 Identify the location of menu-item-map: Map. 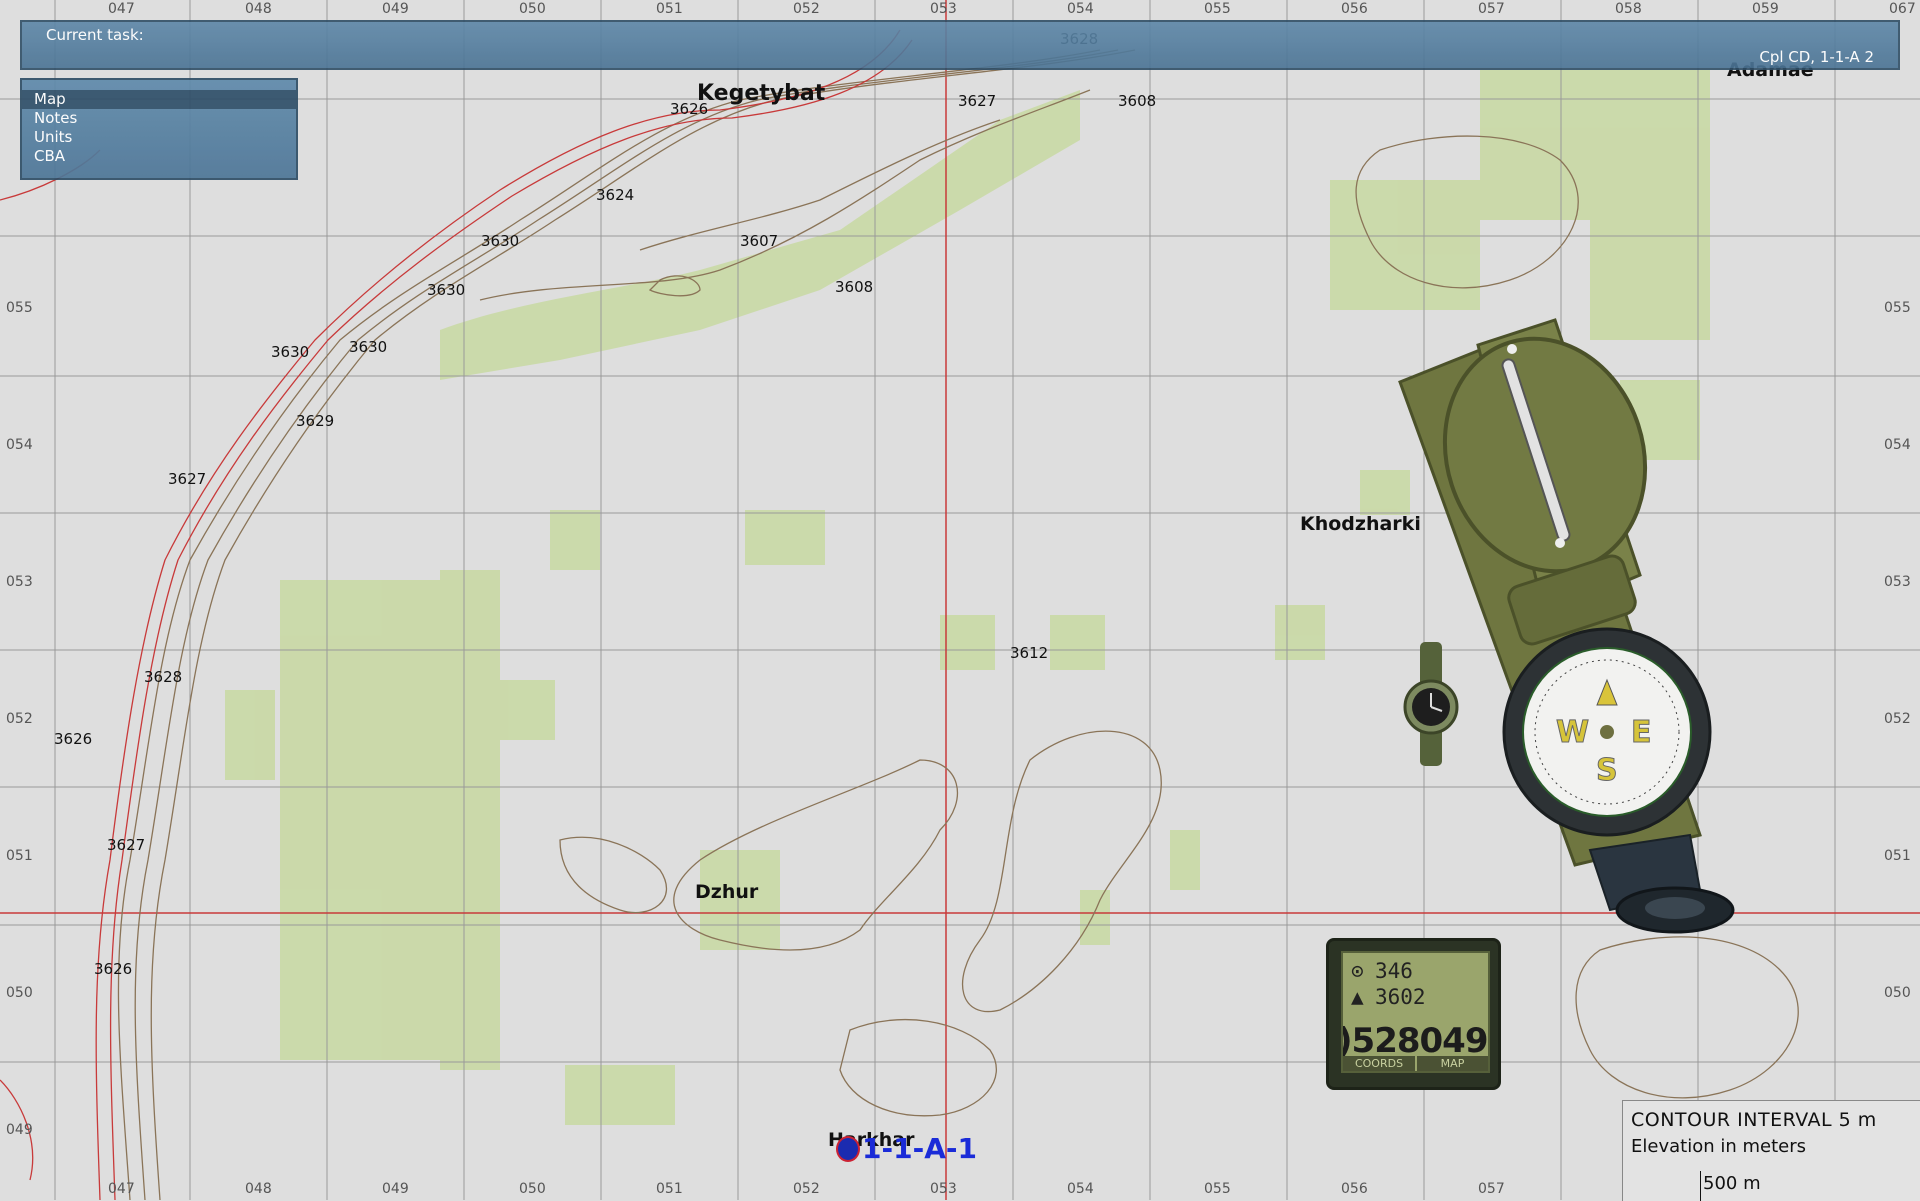
(159, 99).